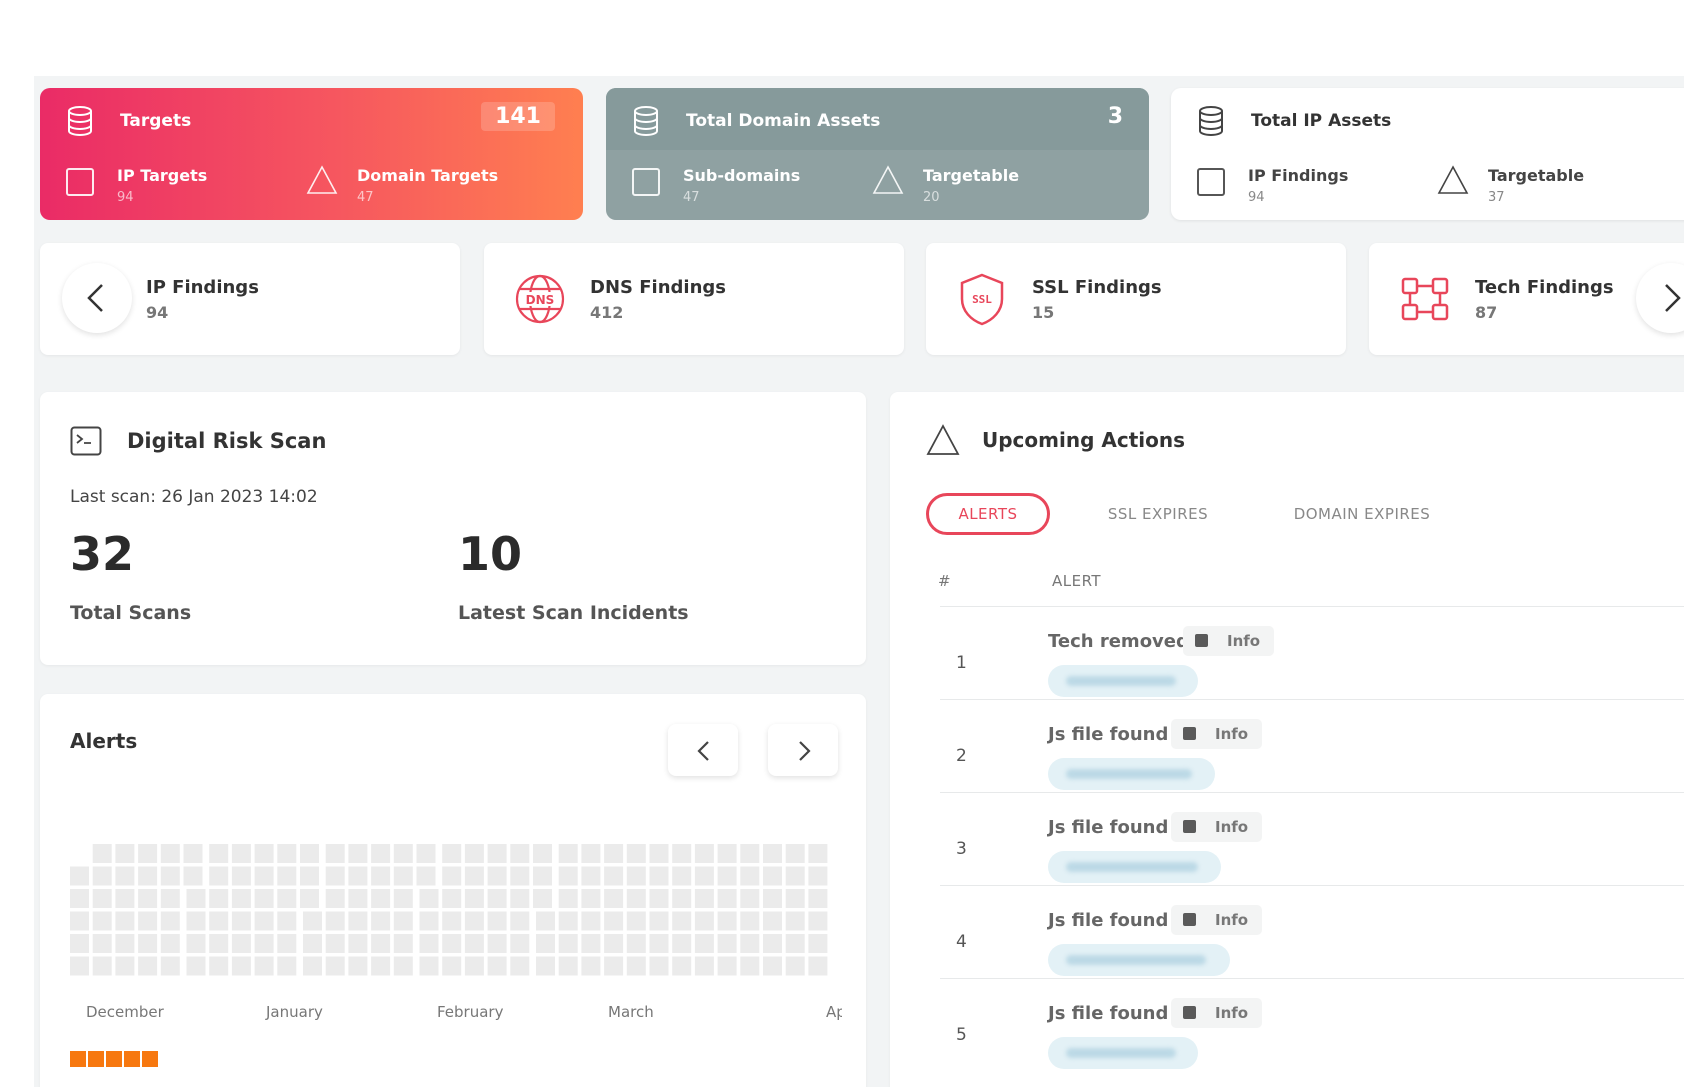 The height and width of the screenshot is (1087, 1684). What do you see at coordinates (694, 299) in the screenshot?
I see `dns-findings-card: DNS DNS Findings 412` at bounding box center [694, 299].